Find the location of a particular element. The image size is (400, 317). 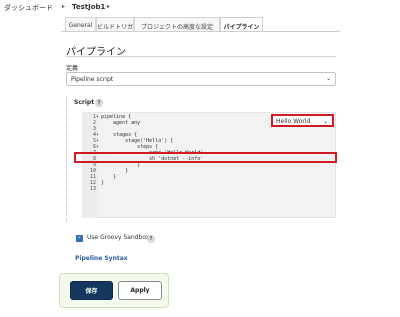

breadcrumb-dashboard: ダッシュボード is located at coordinates (28, 8).